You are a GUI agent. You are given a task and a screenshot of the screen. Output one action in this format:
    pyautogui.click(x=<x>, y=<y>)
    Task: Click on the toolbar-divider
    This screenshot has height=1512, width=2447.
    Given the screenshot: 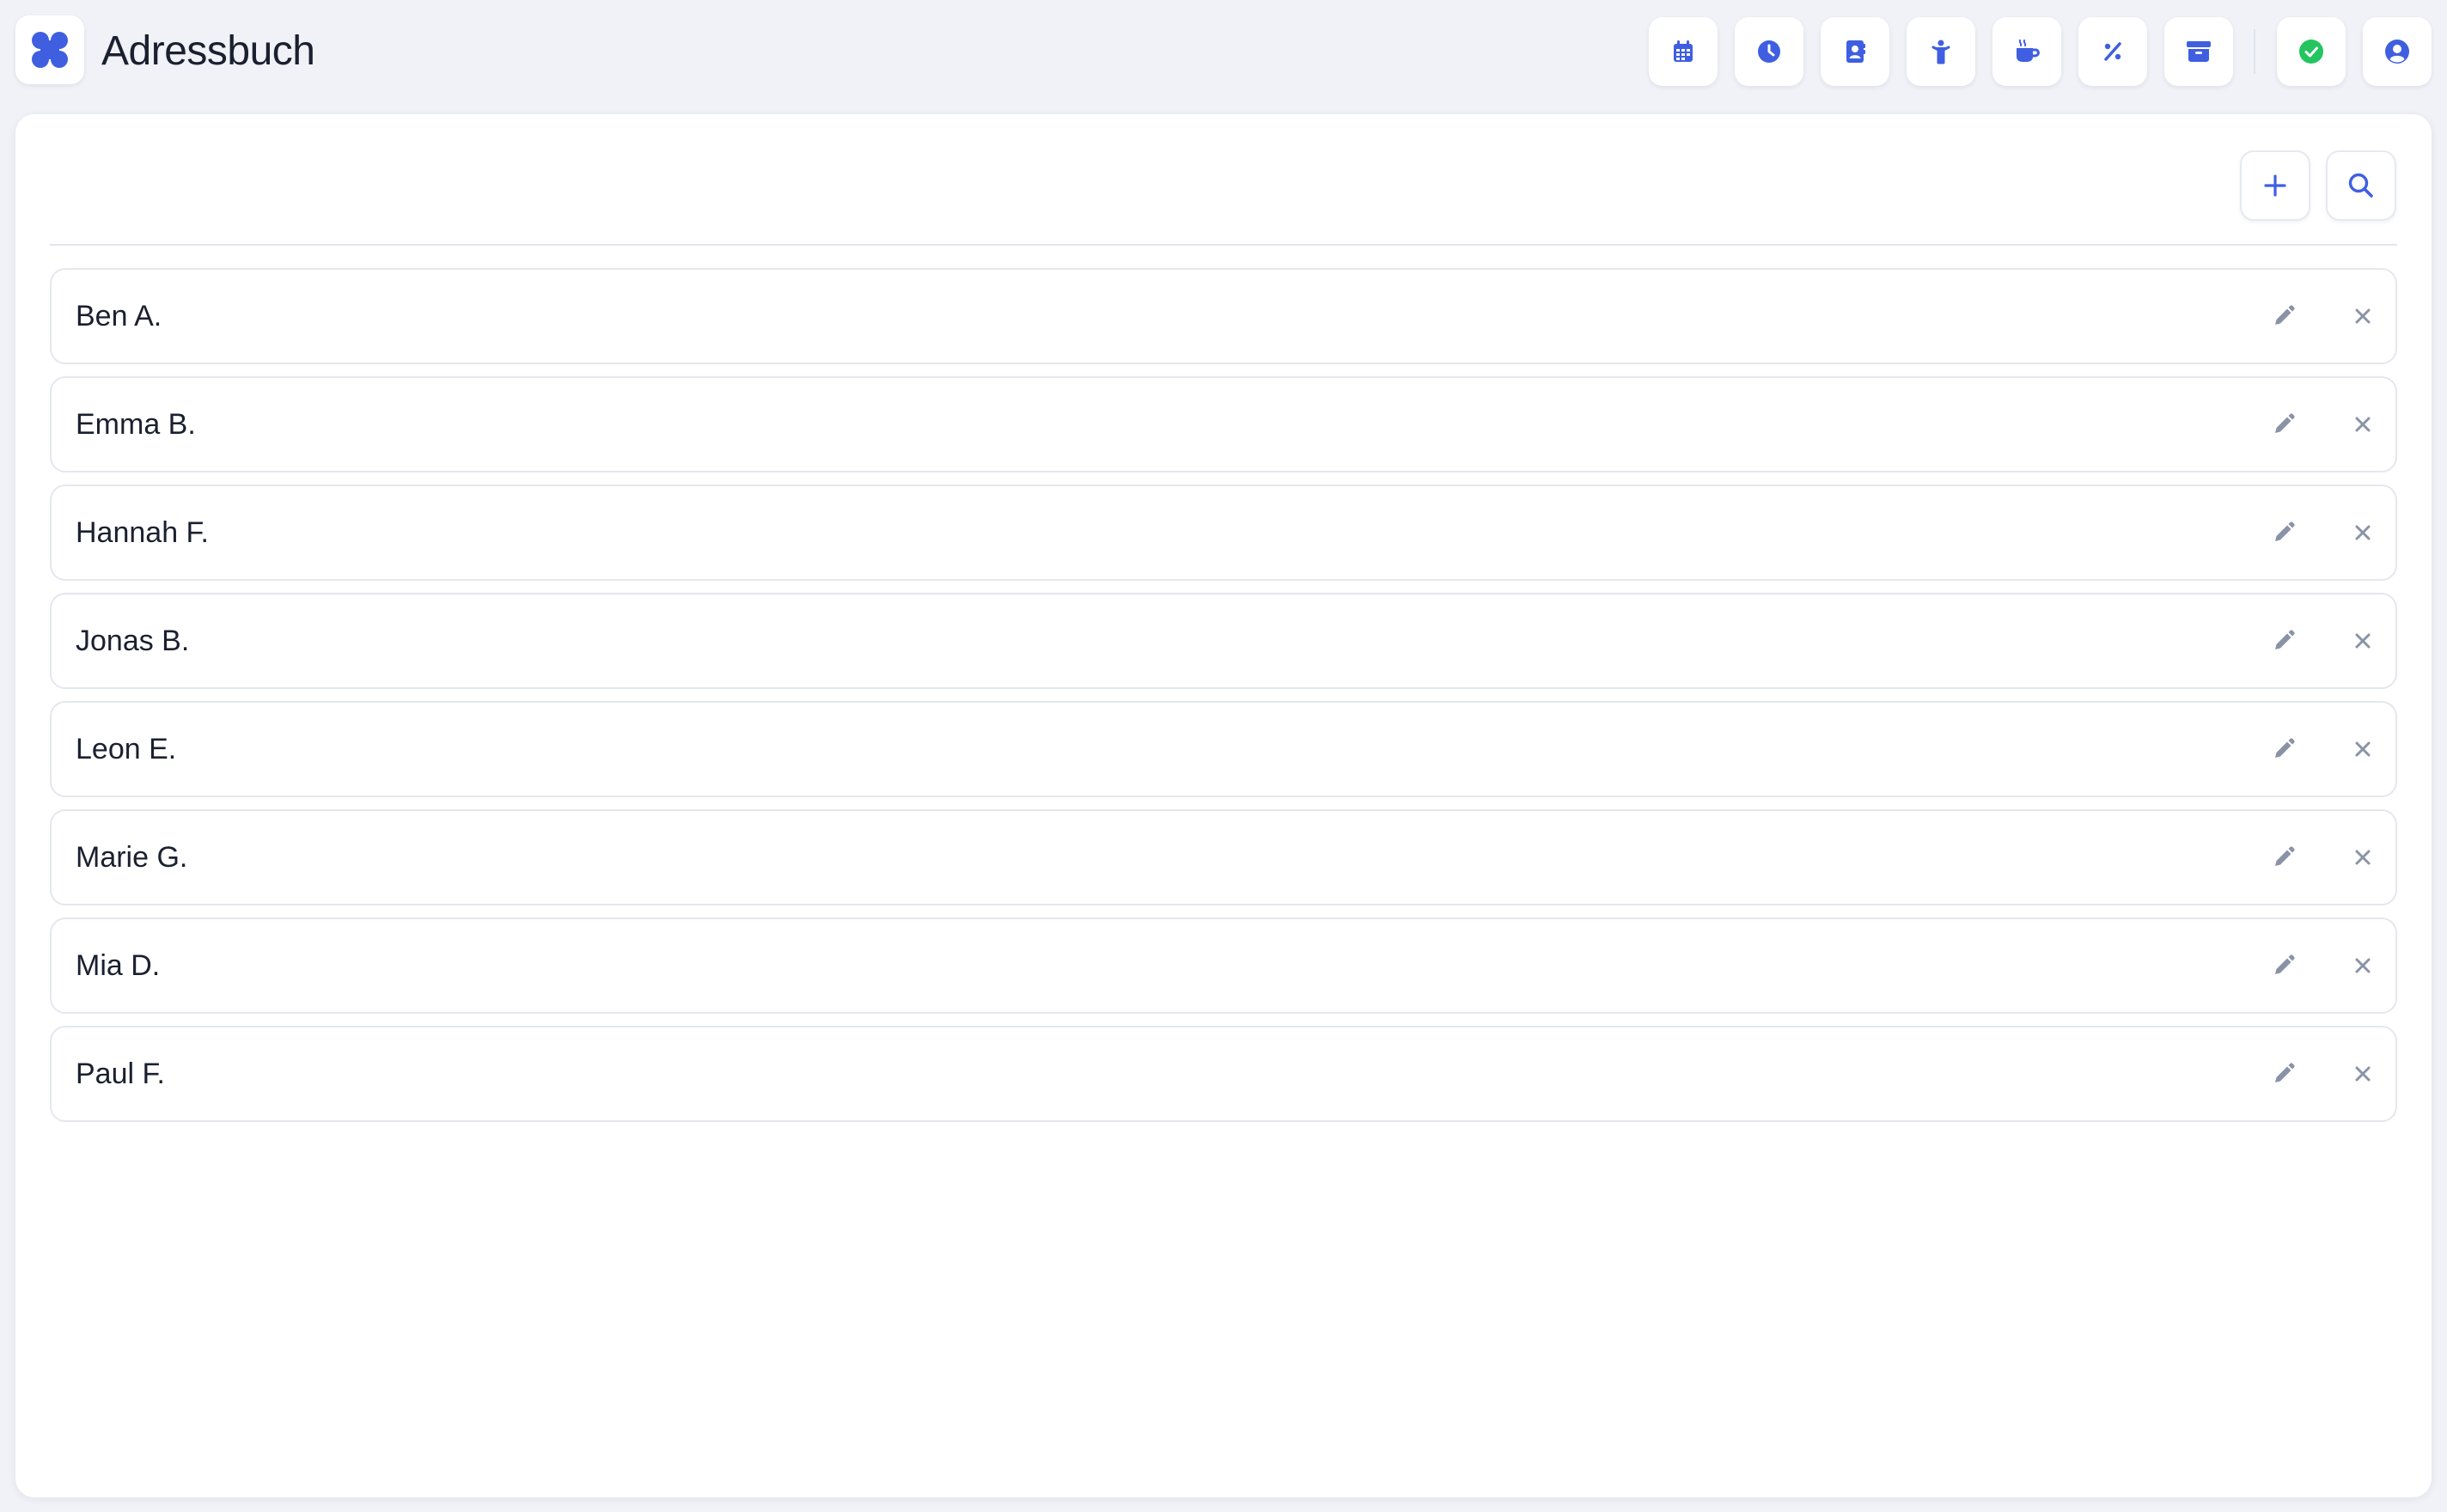 What is the action you would take?
    pyautogui.click(x=1223, y=245)
    